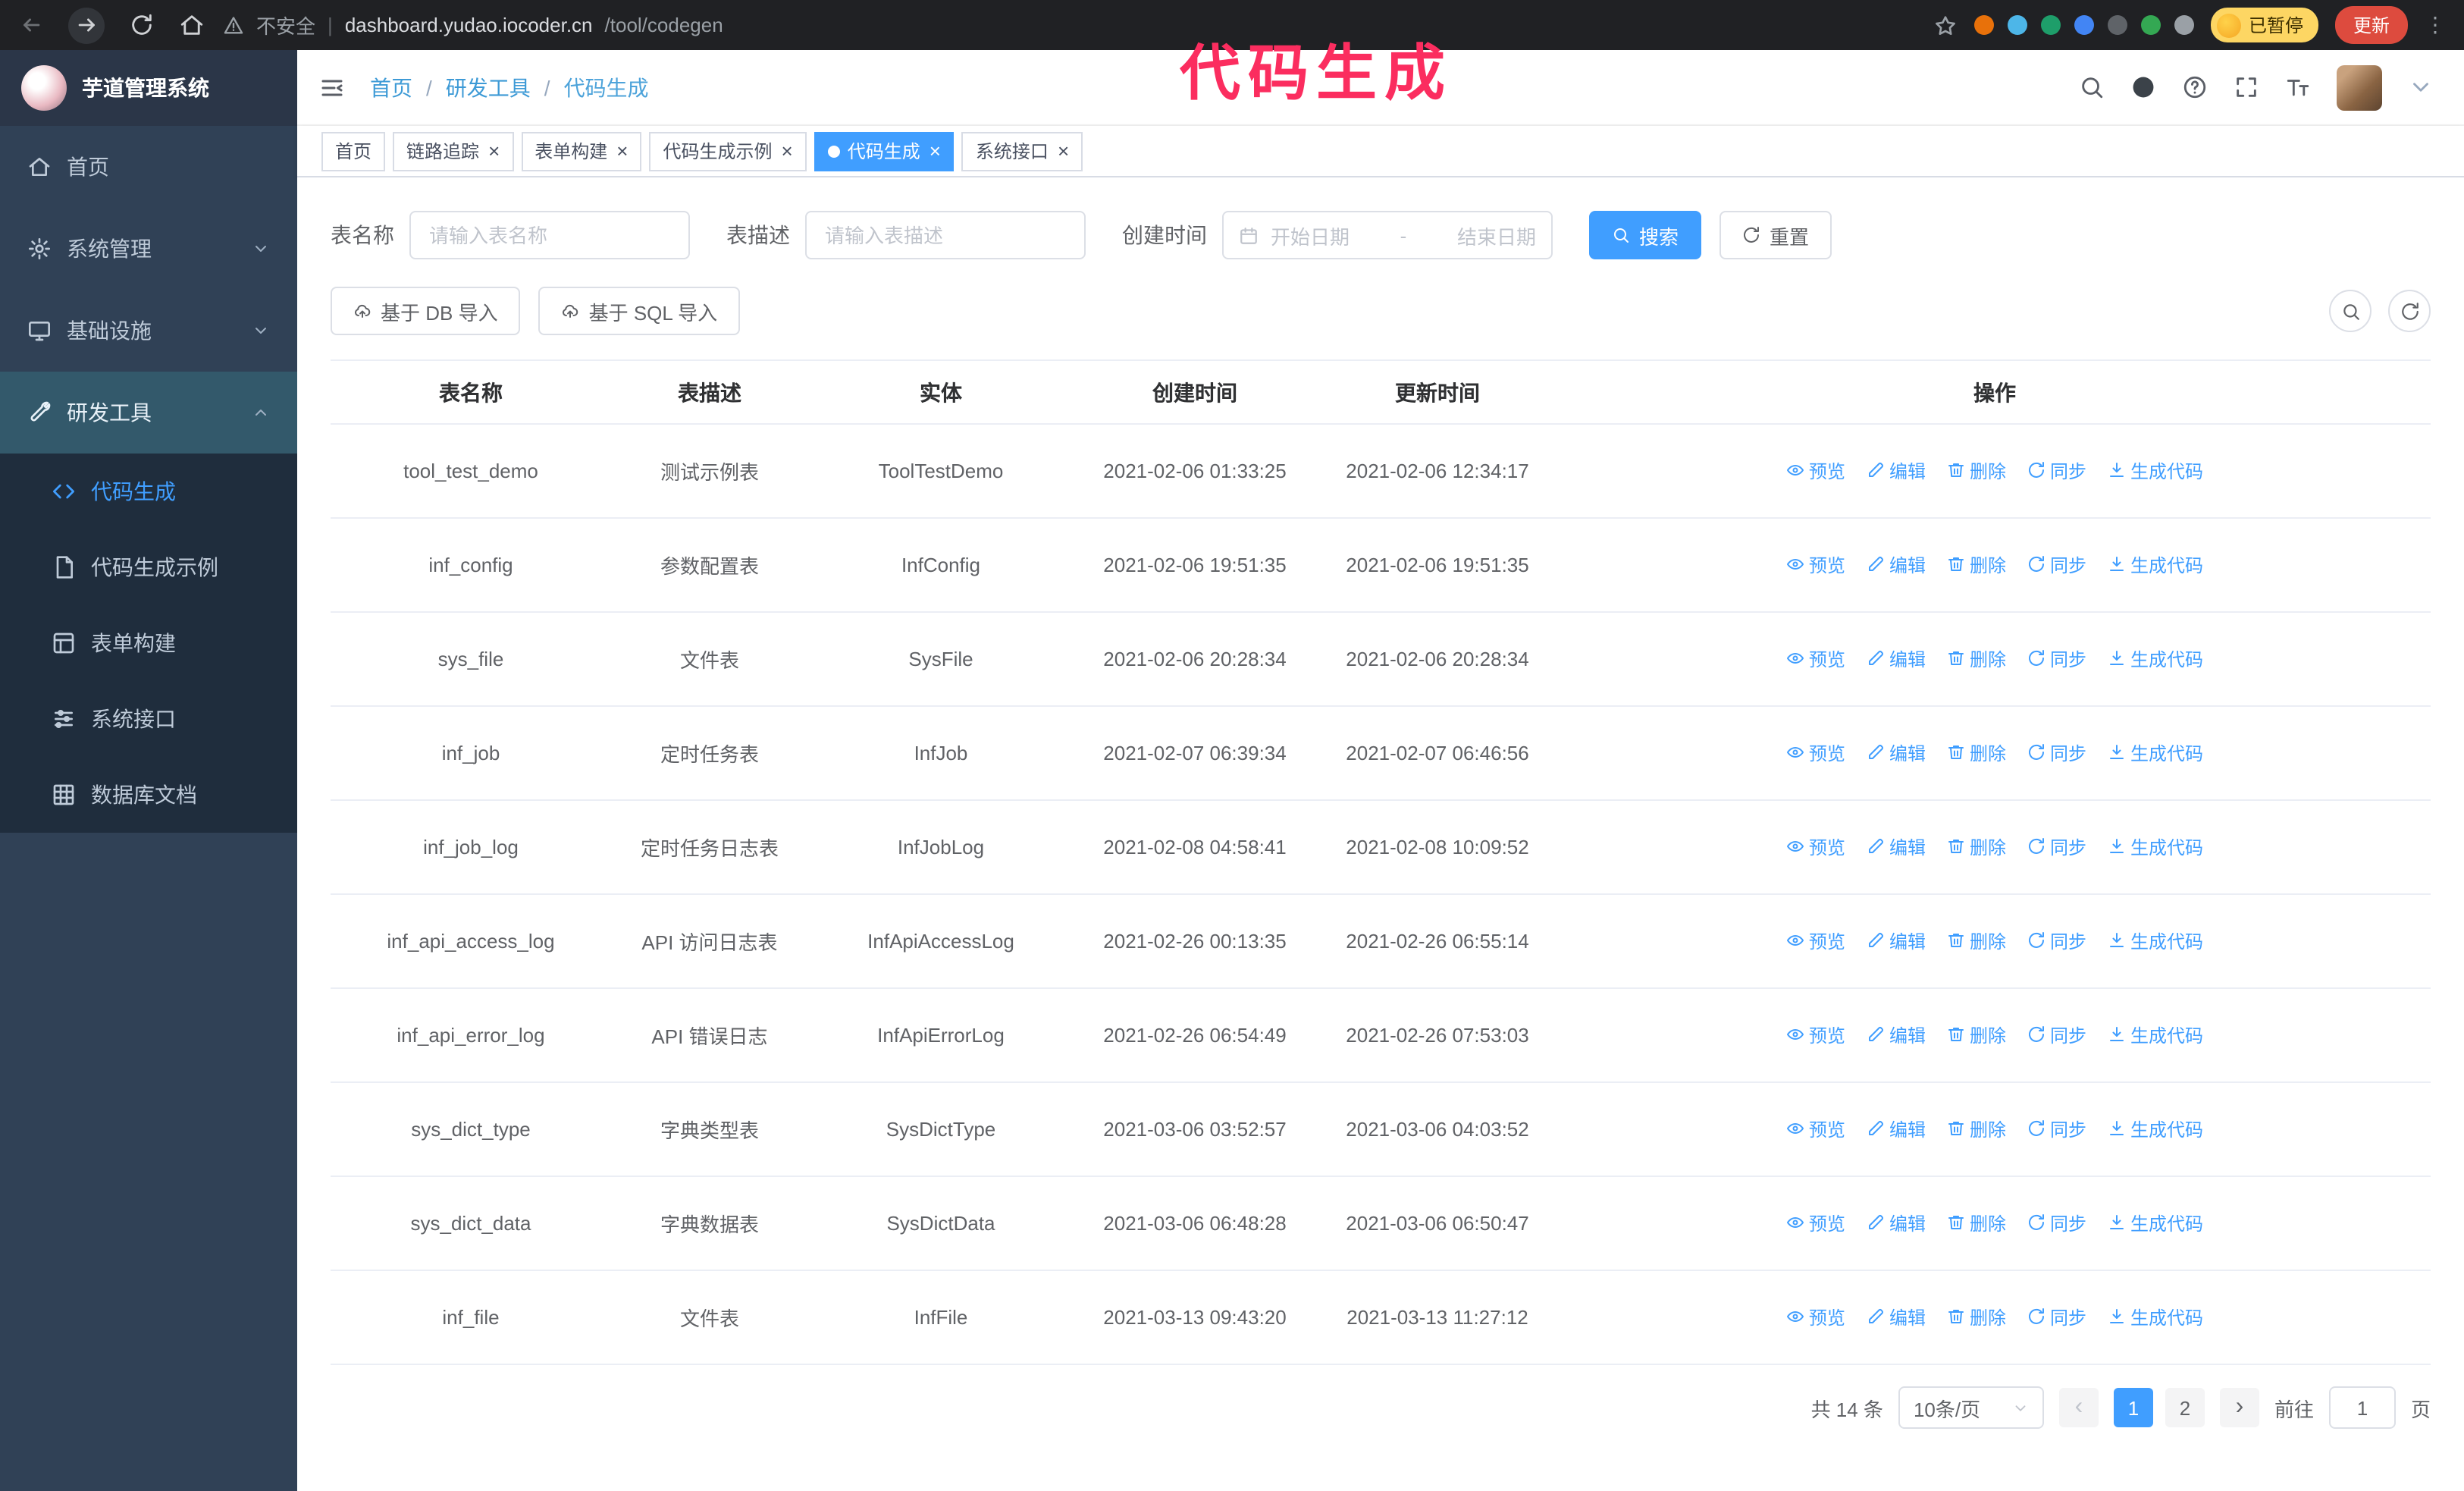 This screenshot has height=1491, width=2464. I want to click on chrome-menu-icon: ⋮, so click(2435, 25).